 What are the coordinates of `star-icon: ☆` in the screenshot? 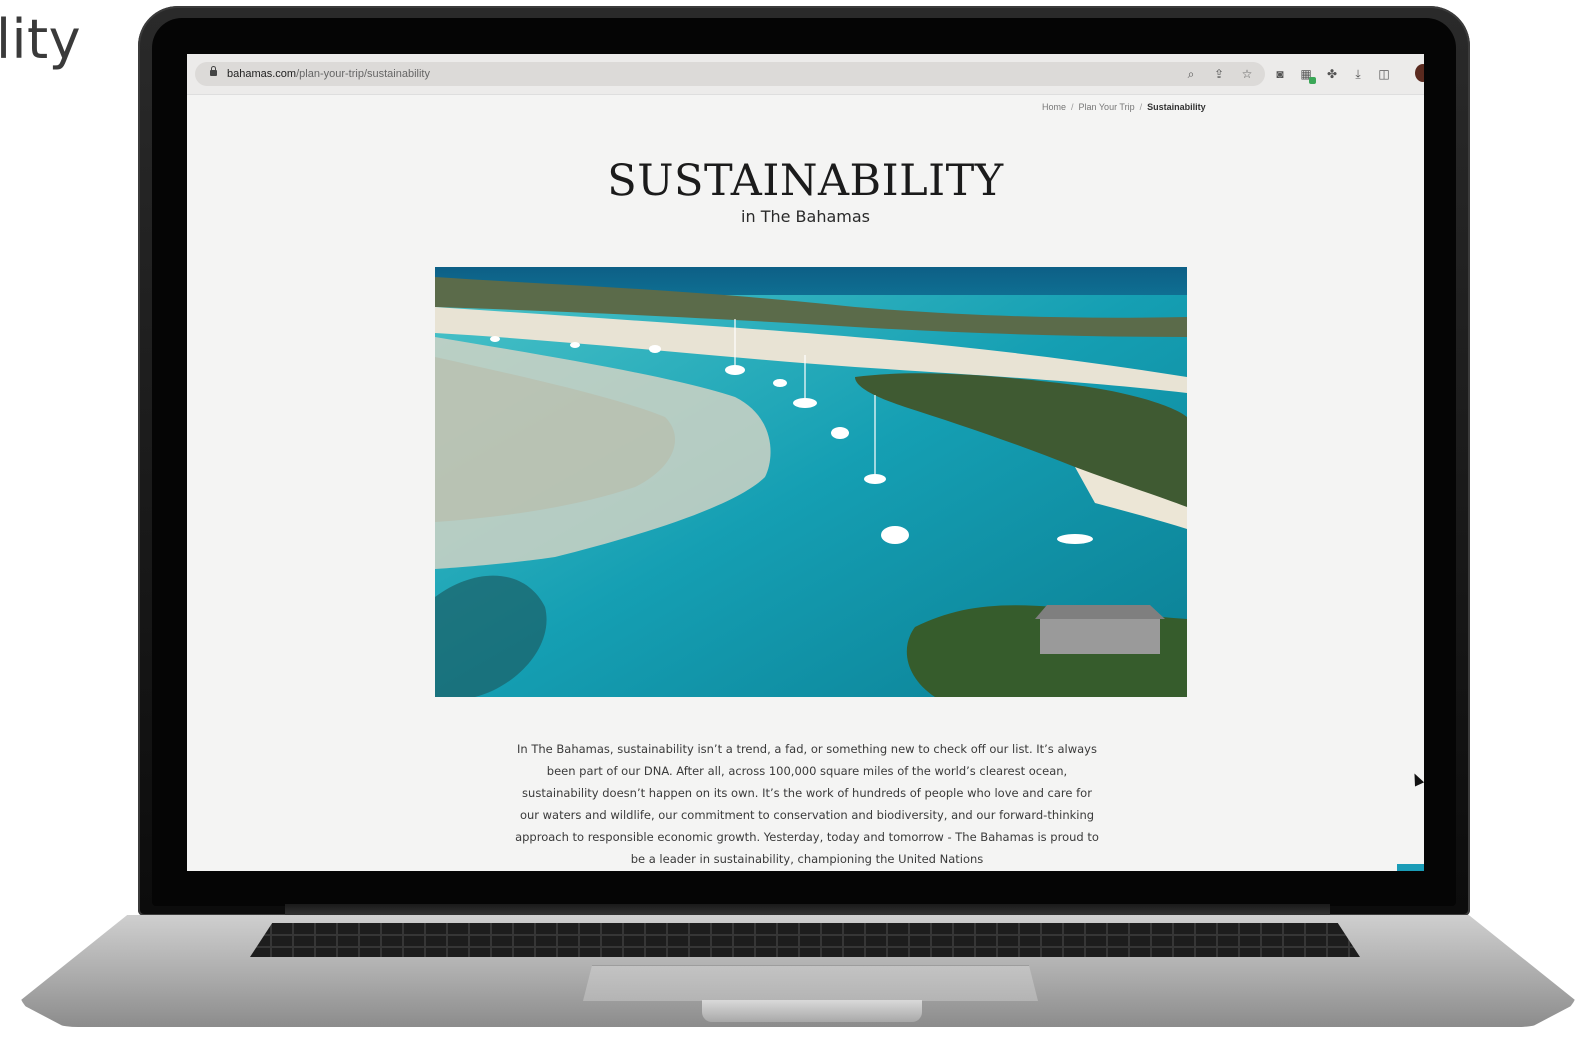 It's located at (1247, 74).